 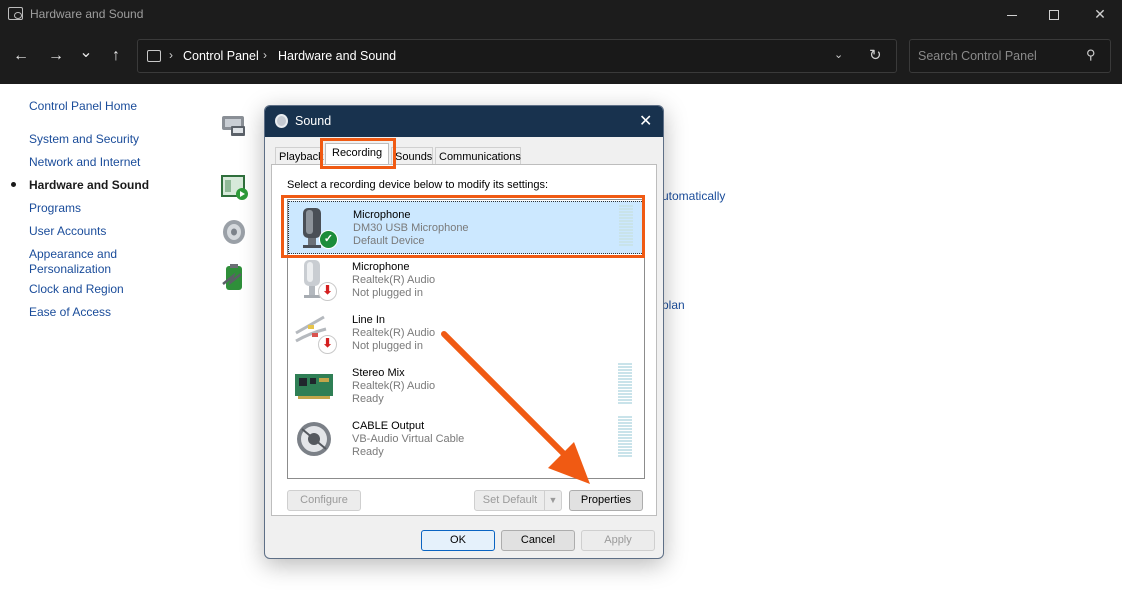 I want to click on refresh-icon: ↻, so click(x=875, y=55).